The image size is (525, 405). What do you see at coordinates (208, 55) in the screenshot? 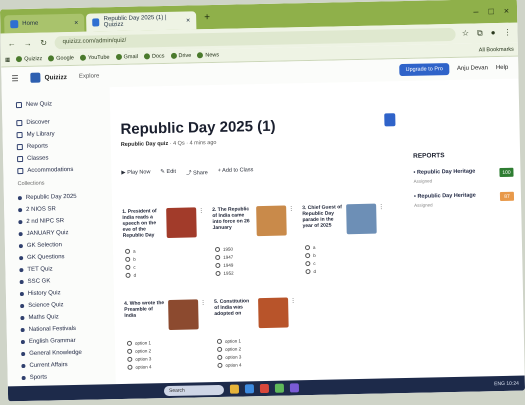
I see `bookmark-item: News` at bounding box center [208, 55].